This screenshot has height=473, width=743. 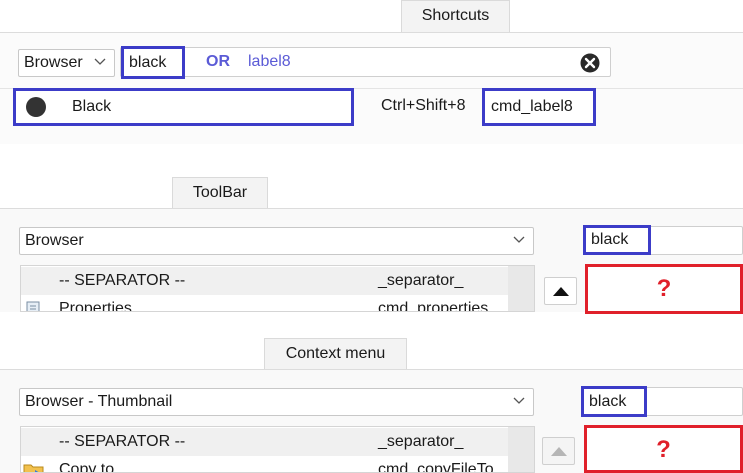 I want to click on toolbar-unknown-slot: ?, so click(x=664, y=289).